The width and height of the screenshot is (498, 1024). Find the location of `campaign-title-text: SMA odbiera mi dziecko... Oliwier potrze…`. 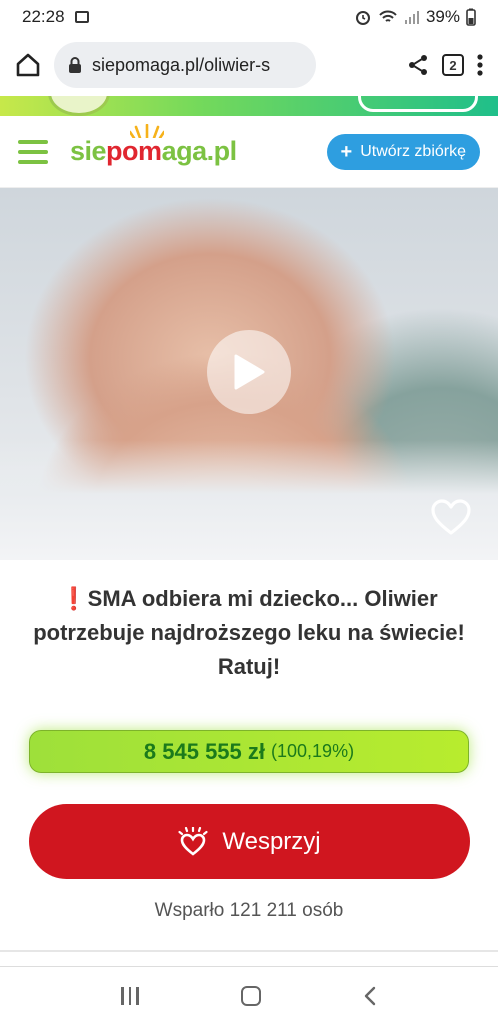

campaign-title-text: SMA odbiera mi dziecko... Oliwier potrze… is located at coordinates (249, 632).